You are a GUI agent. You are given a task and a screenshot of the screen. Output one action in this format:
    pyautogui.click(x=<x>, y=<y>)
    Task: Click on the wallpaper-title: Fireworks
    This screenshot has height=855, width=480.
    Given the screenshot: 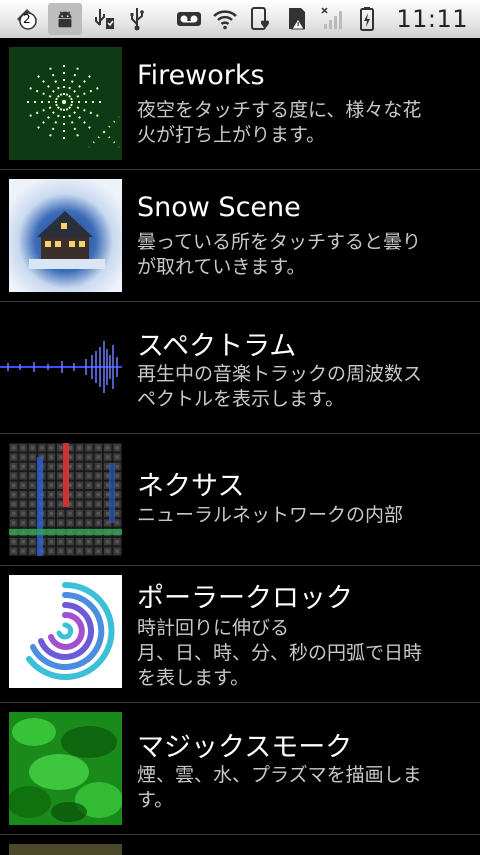 What is the action you would take?
    pyautogui.click(x=201, y=75)
    